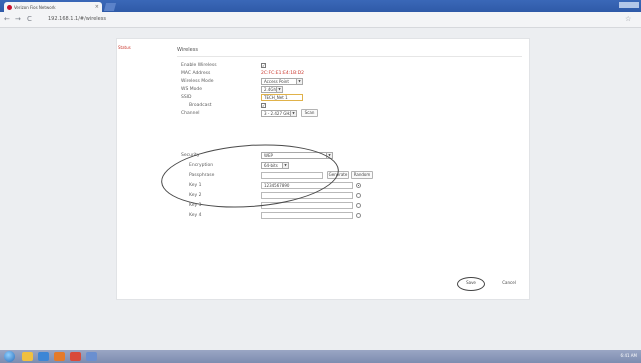 This screenshot has width=641, height=363. I want to click on system-clock: 6:41 AM, so click(628, 355).